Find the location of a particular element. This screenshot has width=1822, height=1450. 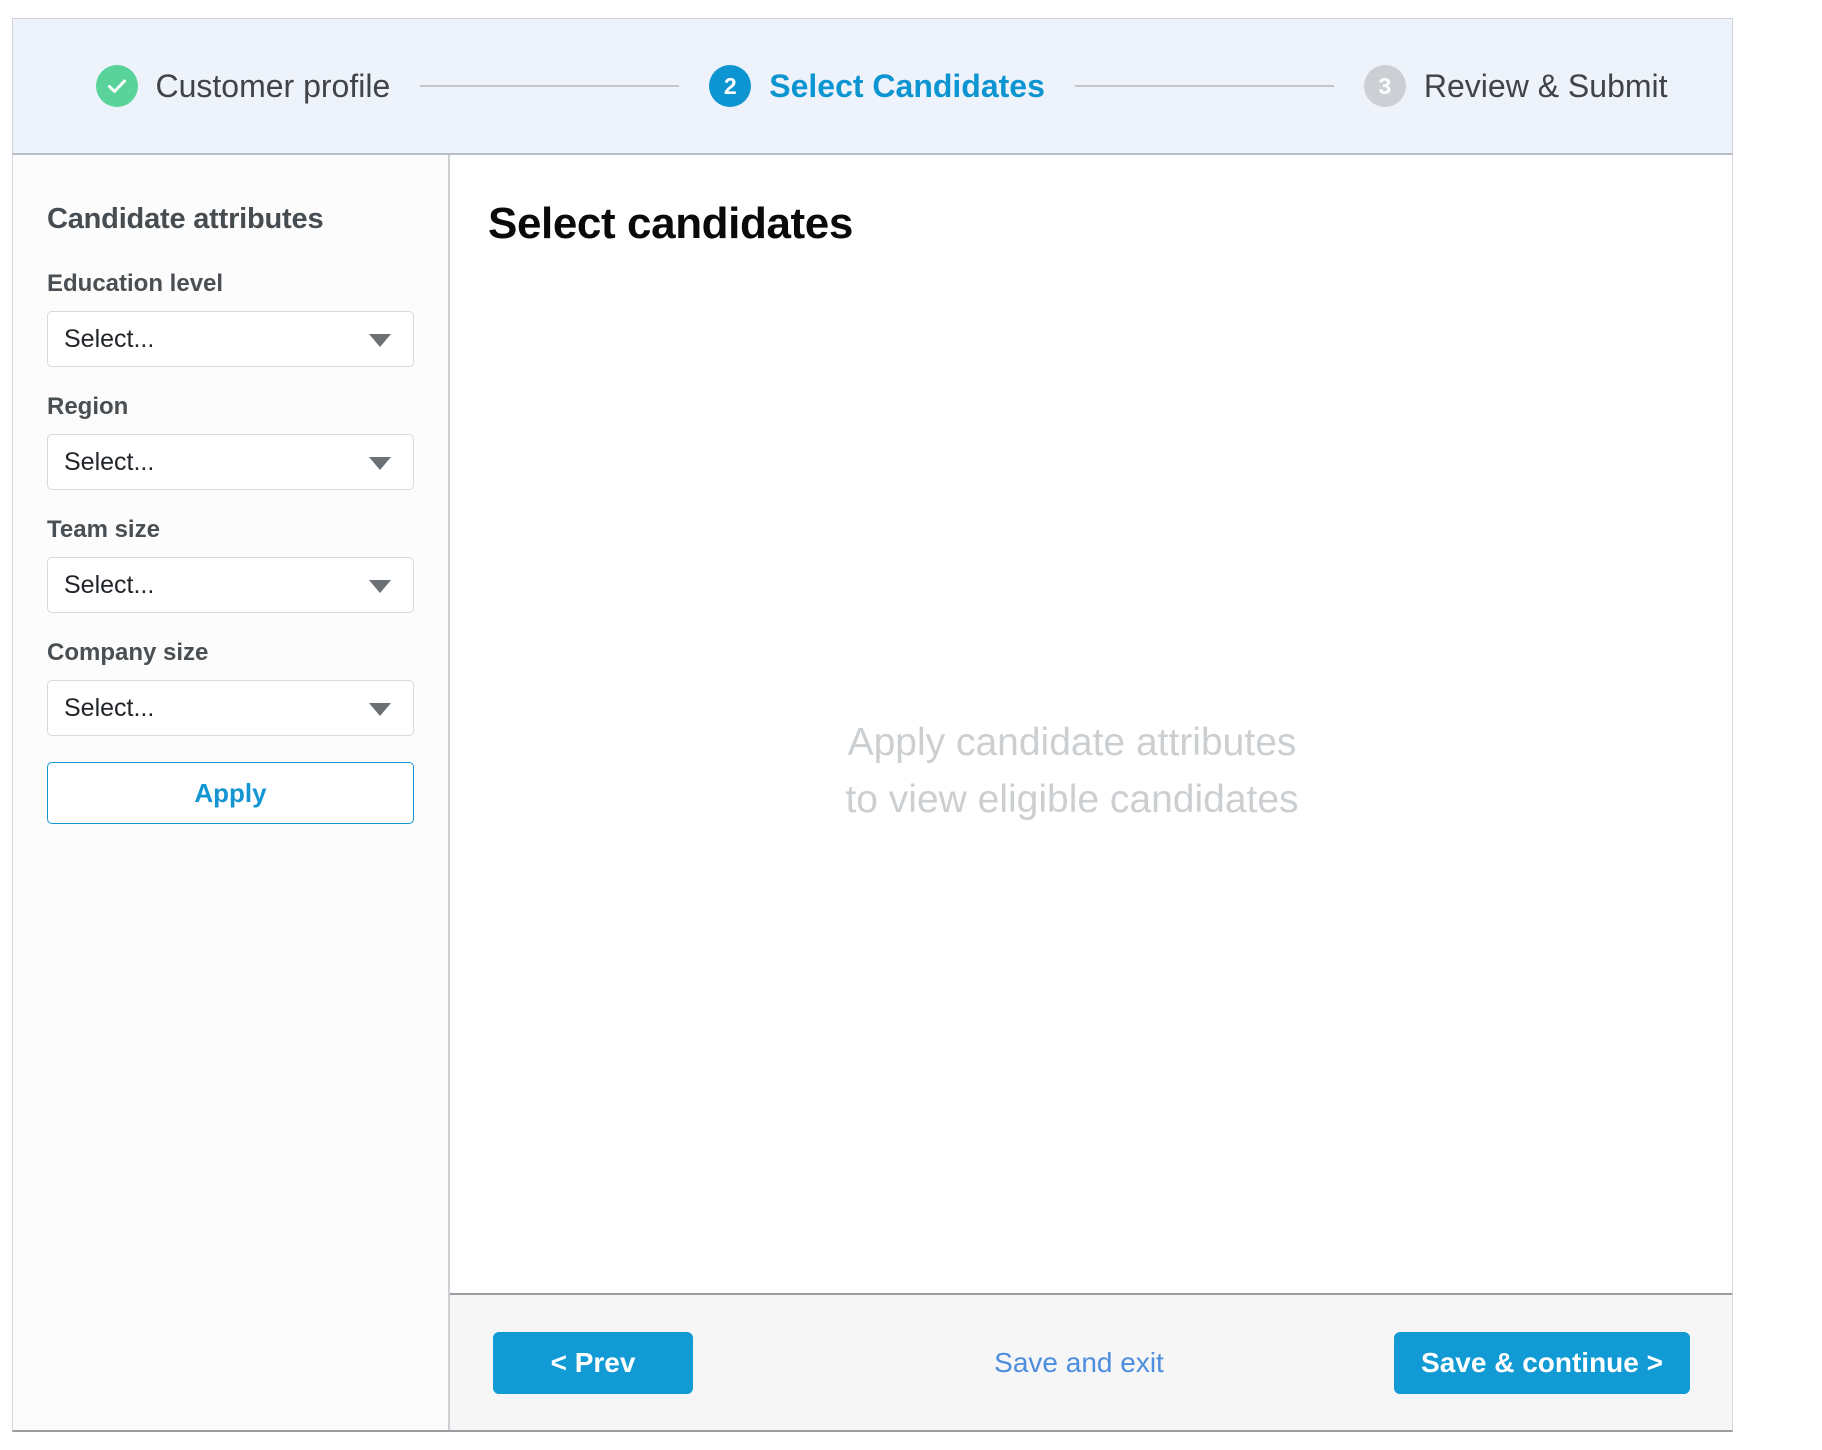

label-region: Region is located at coordinates (88, 406).